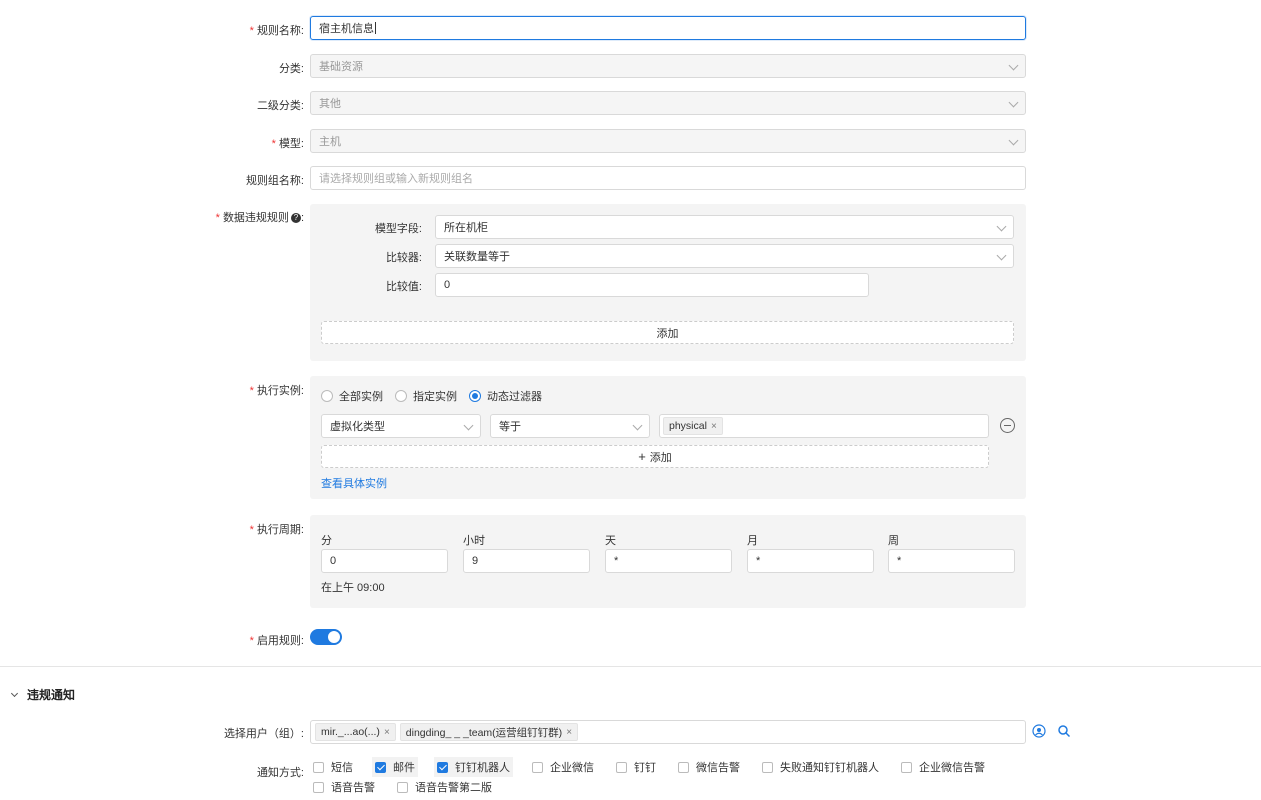  Describe the element at coordinates (398, 229) in the screenshot. I see `model-field-label: 模型字段:` at that location.